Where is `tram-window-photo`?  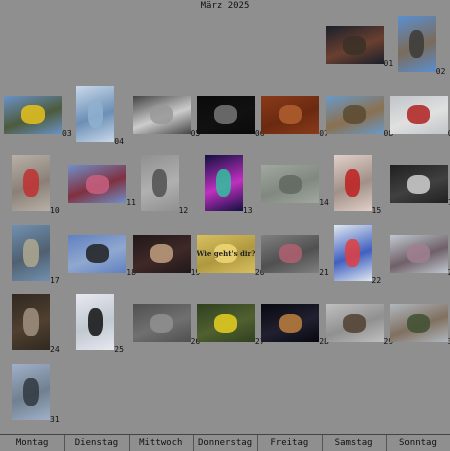 tram-window-photo is located at coordinates (31, 252).